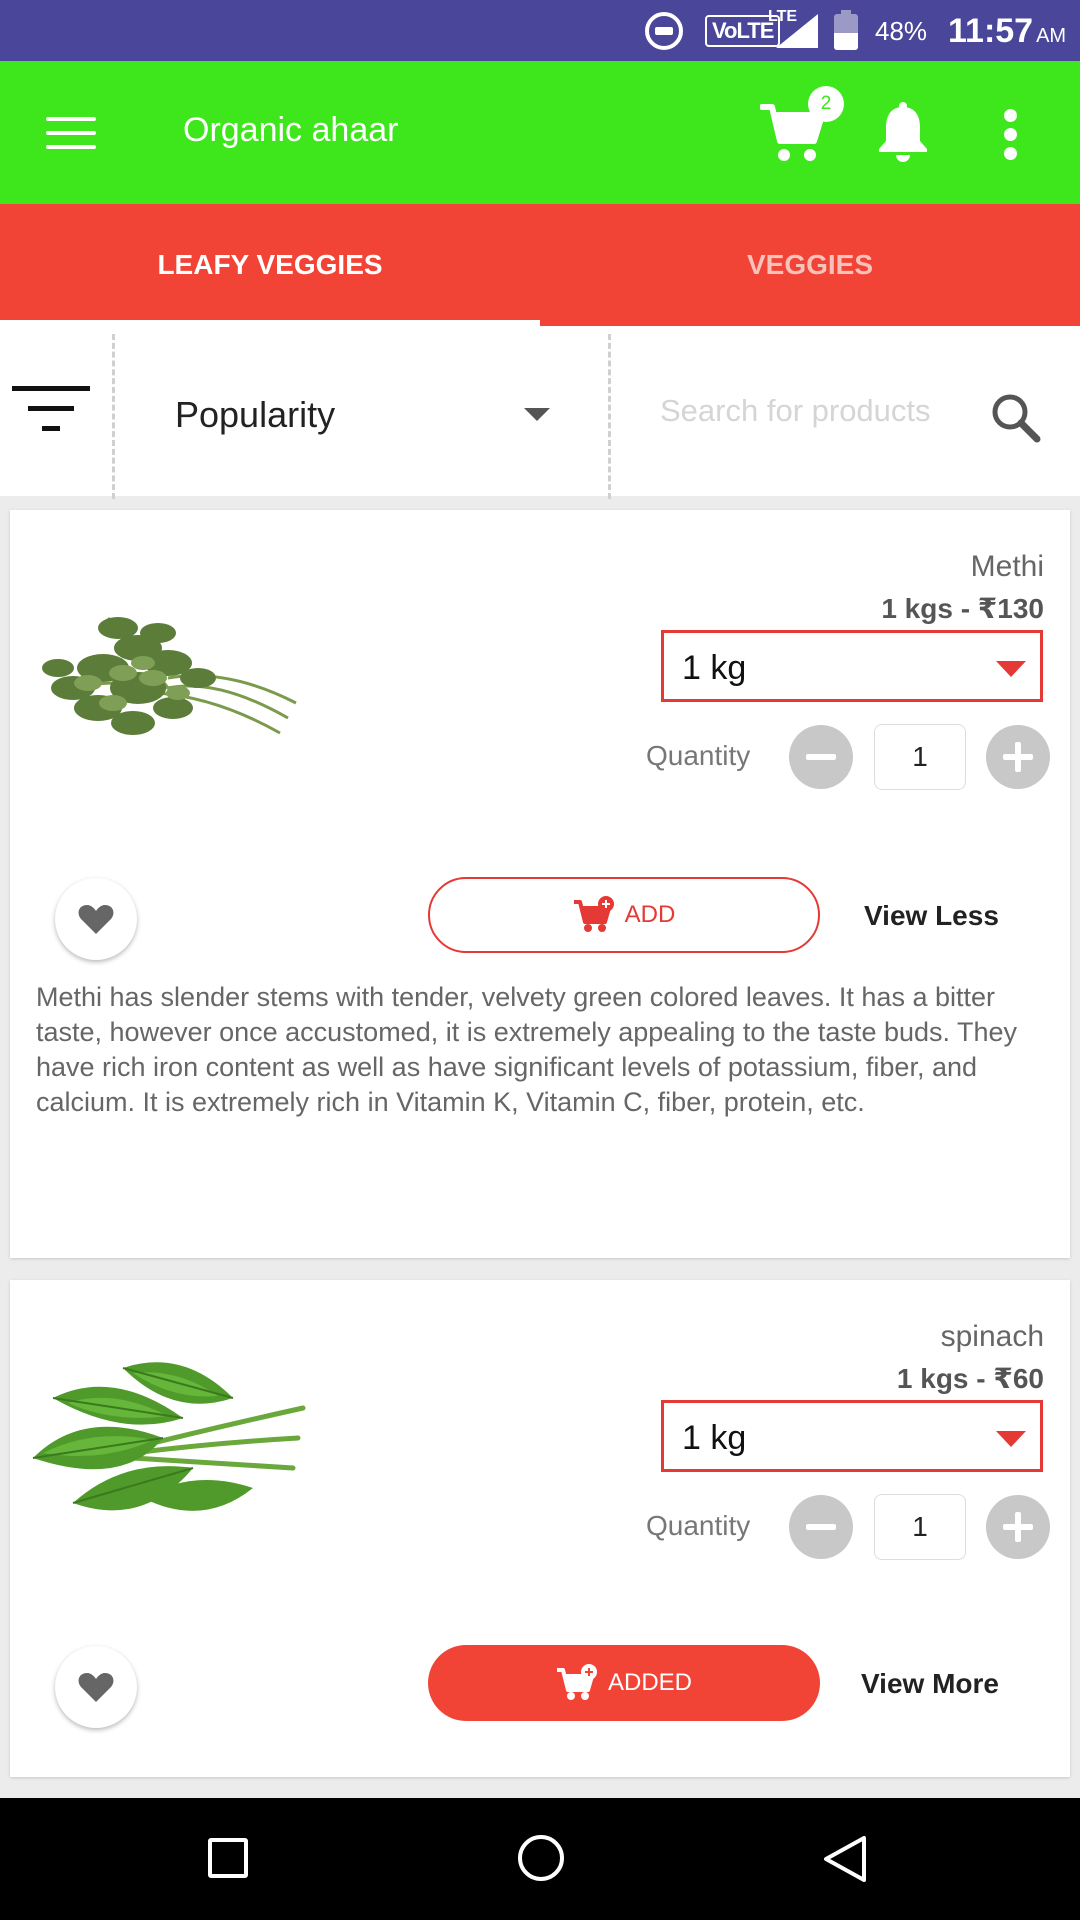 Image resolution: width=1080 pixels, height=1920 pixels. What do you see at coordinates (270, 265) in the screenshot?
I see `tab-leafy-veggies: LEAFY VEGGIES` at bounding box center [270, 265].